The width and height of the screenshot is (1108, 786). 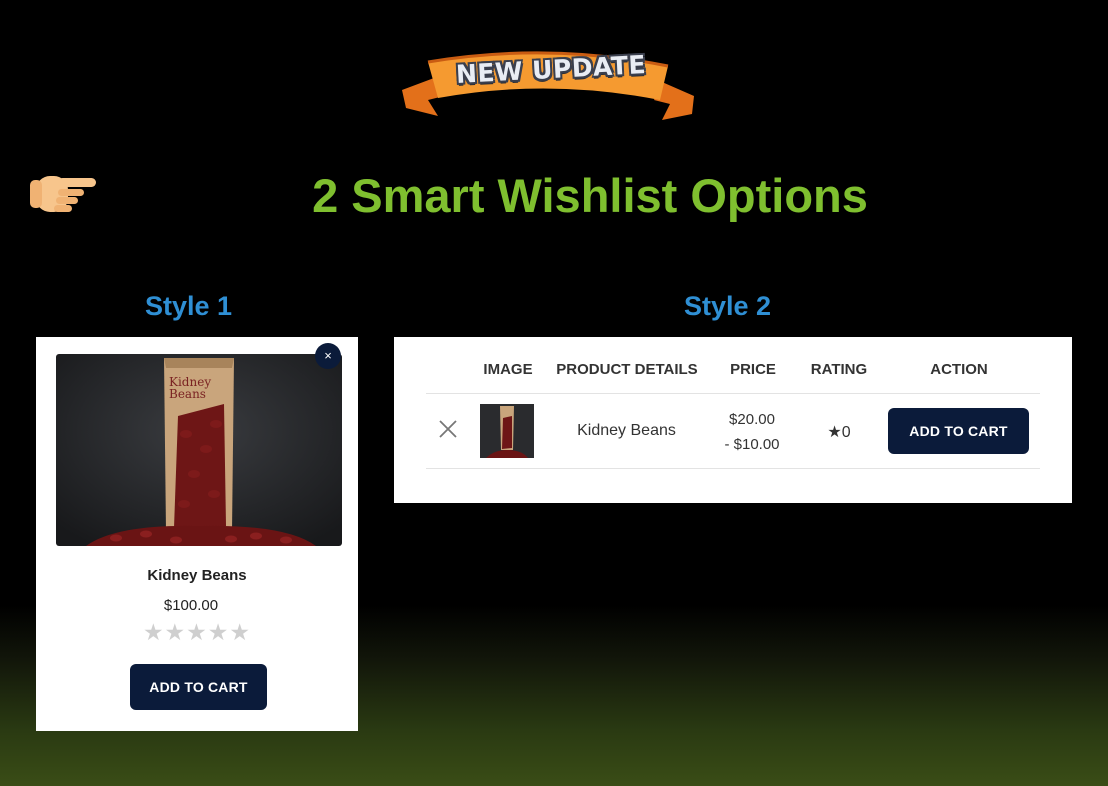 What do you see at coordinates (191, 605) in the screenshot?
I see `product-price: $100.00` at bounding box center [191, 605].